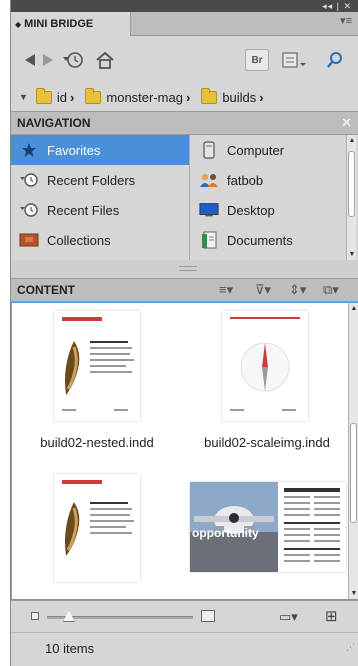 Image resolution: width=358 pixels, height=666 pixels. Describe the element at coordinates (294, 60) in the screenshot. I see `view-menu-icon` at that location.